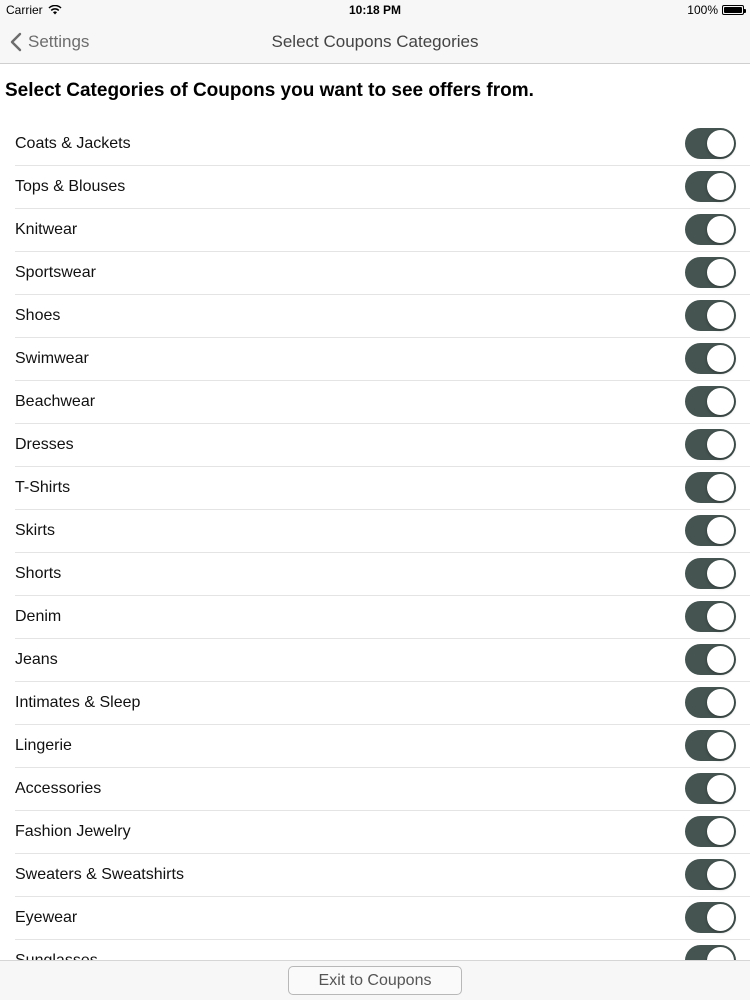 Image resolution: width=750 pixels, height=1000 pixels. Describe the element at coordinates (59, 41) in the screenshot. I see `back-button-label: Settings` at that location.